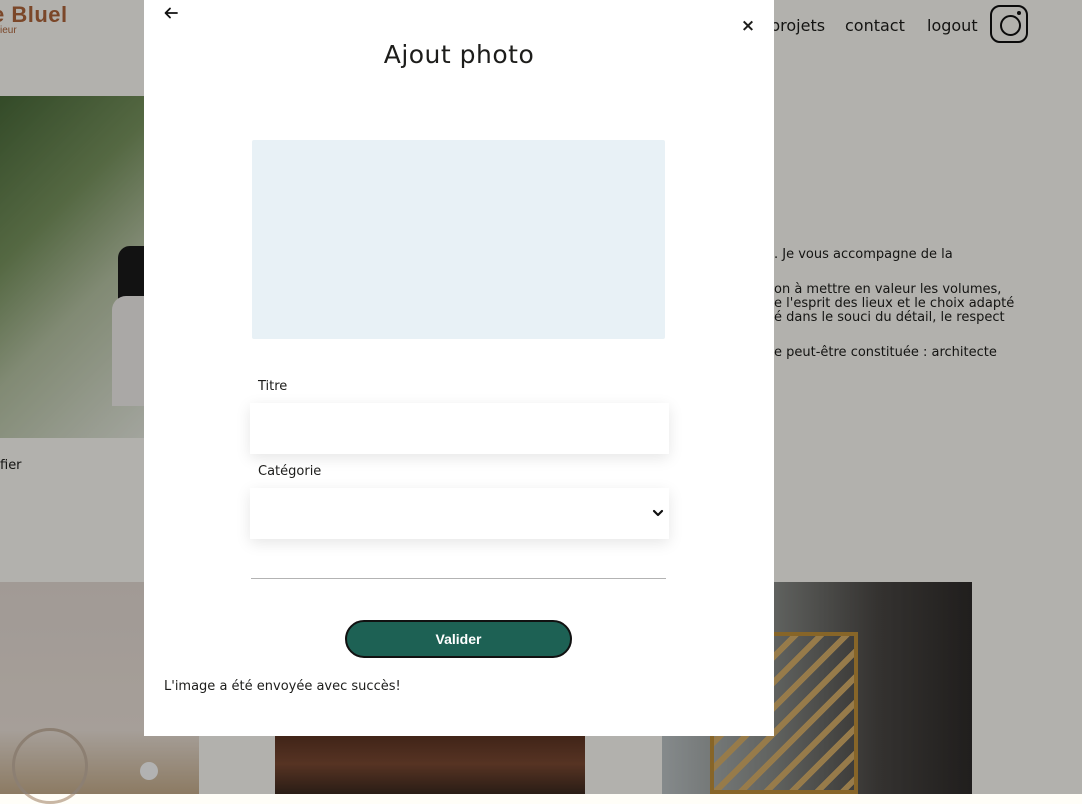 This screenshot has height=804, width=1082. I want to click on success-message: L'image a été envoyée avec succès!, so click(282, 686).